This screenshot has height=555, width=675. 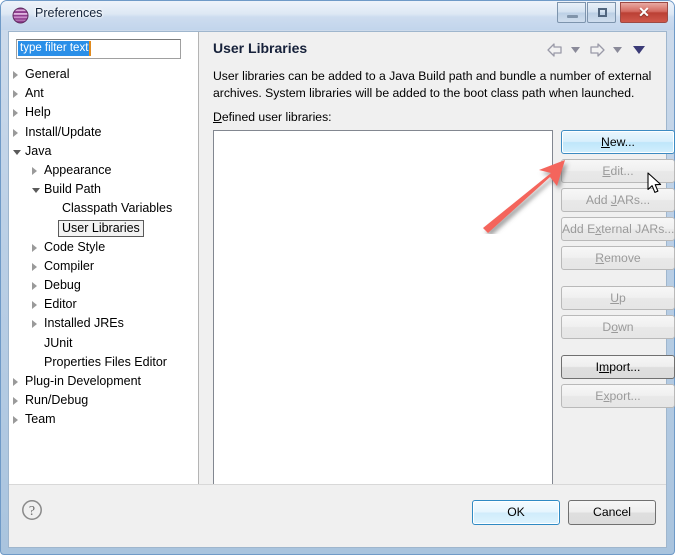 I want to click on up-button: Up, so click(x=618, y=298).